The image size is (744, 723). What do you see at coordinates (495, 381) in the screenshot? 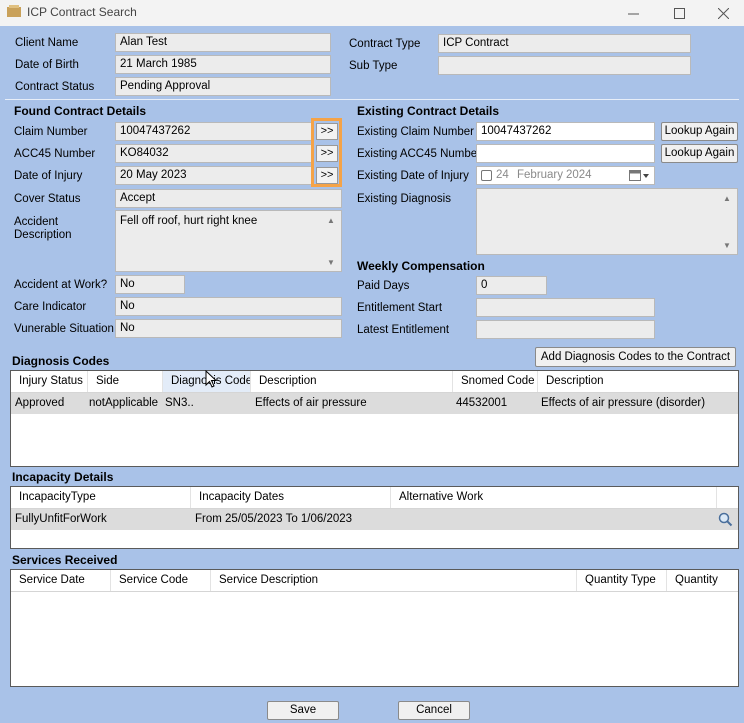
I see `column-header-snomed-code: Snomed Code` at bounding box center [495, 381].